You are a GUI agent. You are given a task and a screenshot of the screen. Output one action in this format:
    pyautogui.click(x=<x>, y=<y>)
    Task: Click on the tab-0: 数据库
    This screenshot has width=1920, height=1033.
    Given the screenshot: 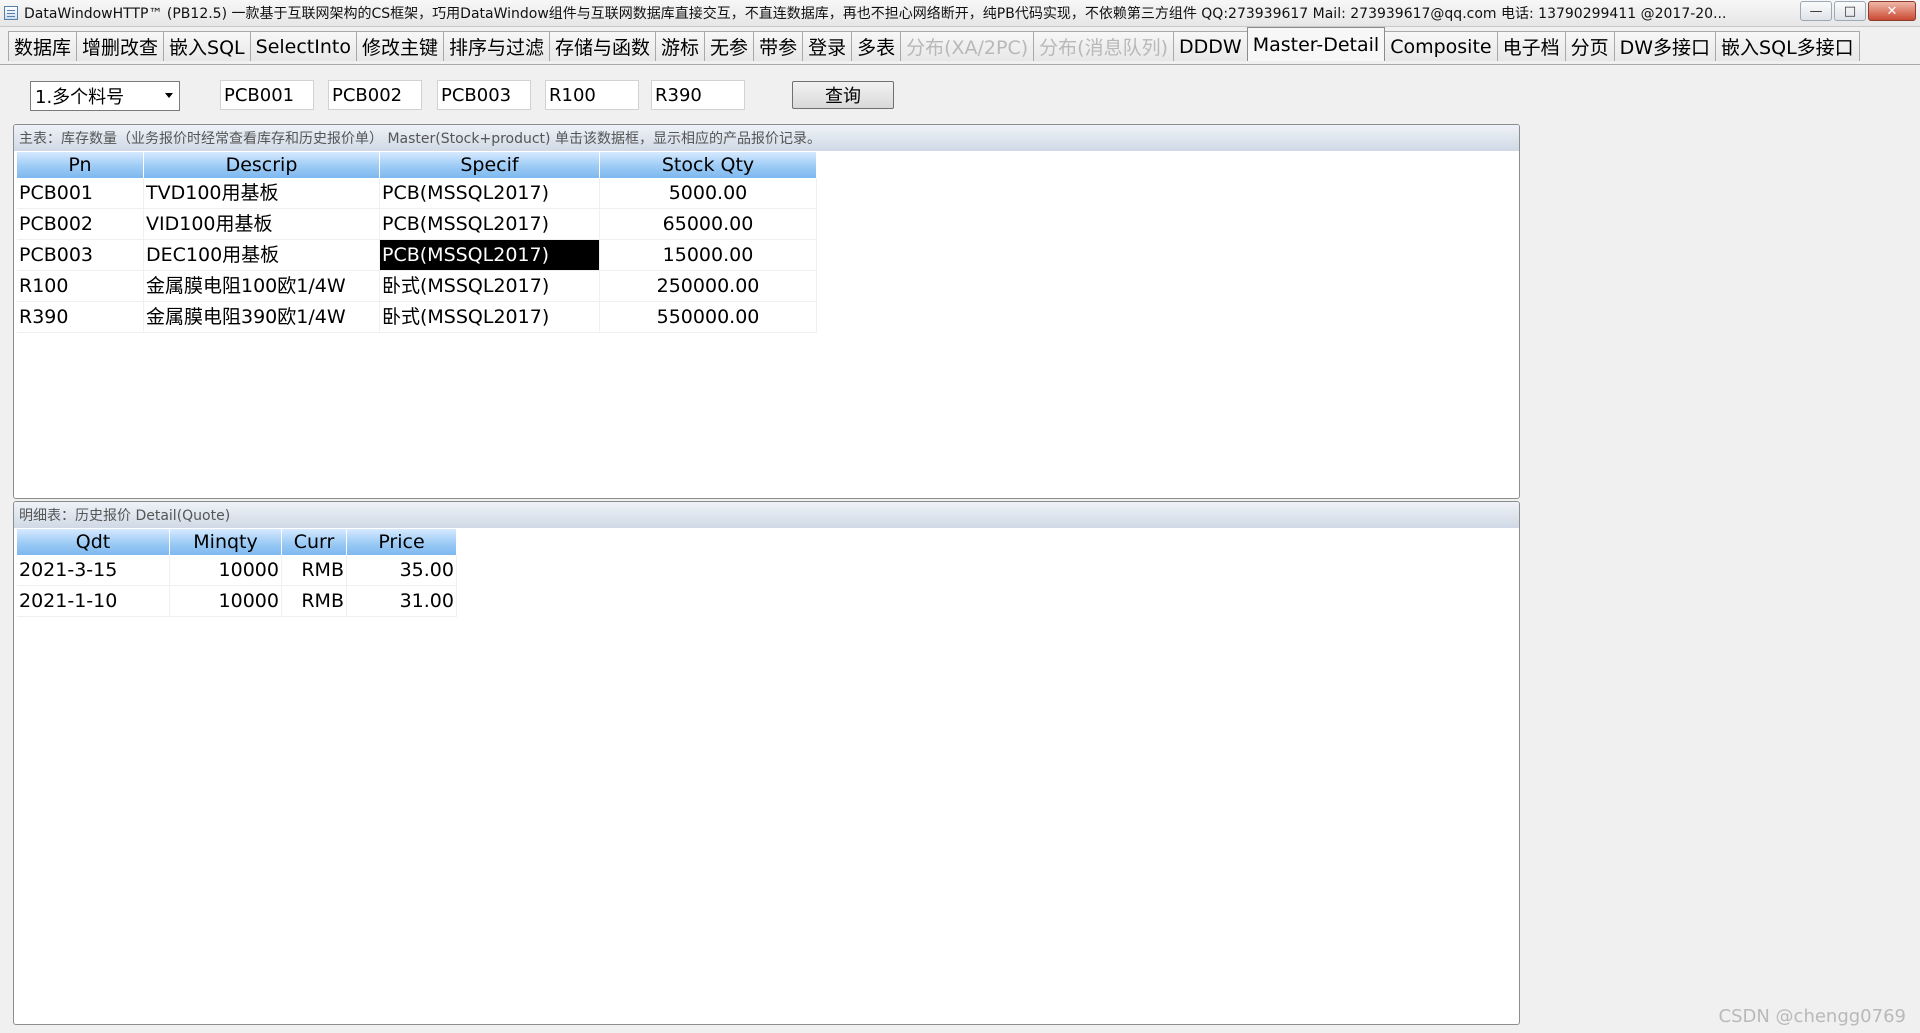 What is the action you would take?
    pyautogui.click(x=43, y=46)
    